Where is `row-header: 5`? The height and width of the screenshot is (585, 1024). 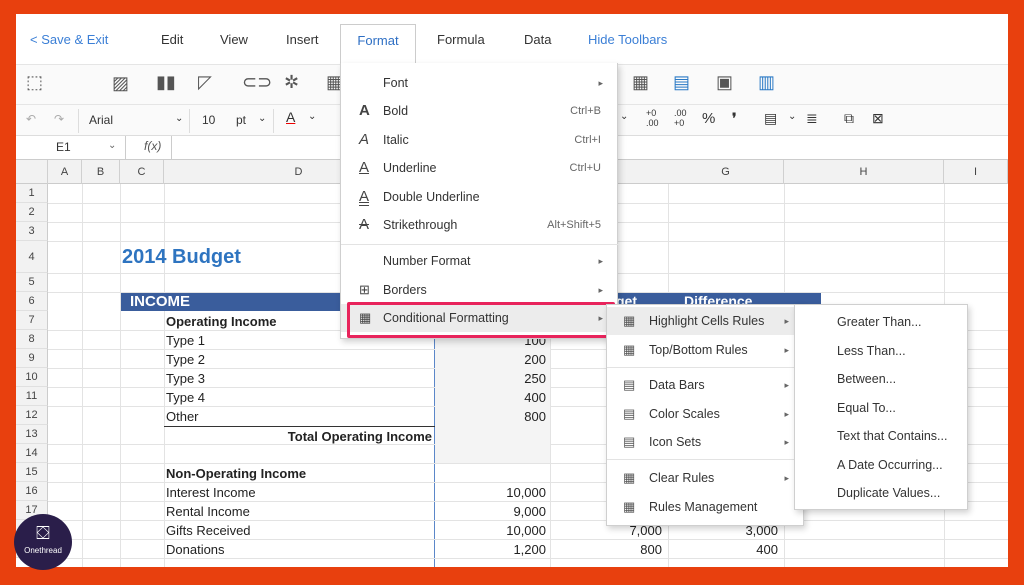 row-header: 5 is located at coordinates (32, 282).